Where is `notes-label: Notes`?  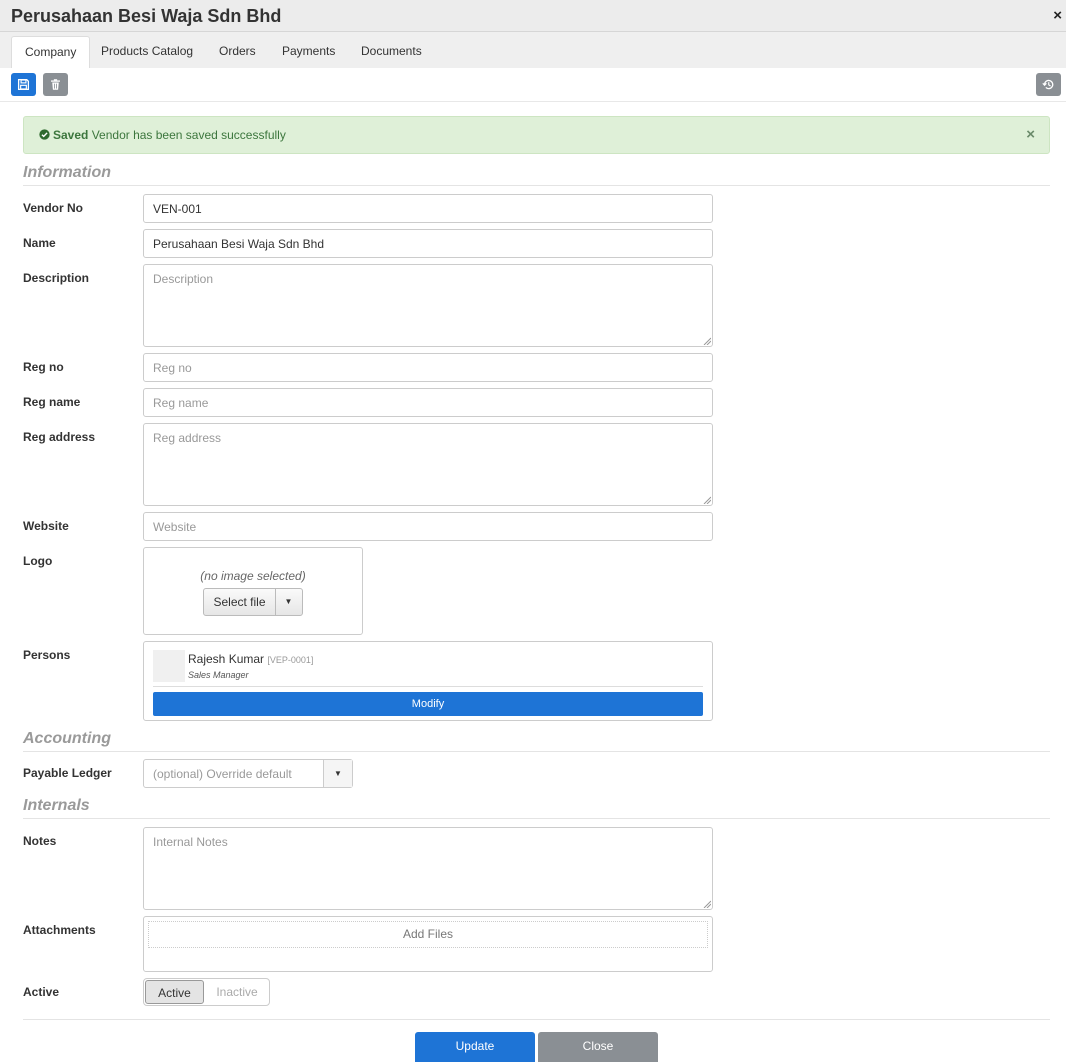 notes-label: Notes is located at coordinates (40, 841).